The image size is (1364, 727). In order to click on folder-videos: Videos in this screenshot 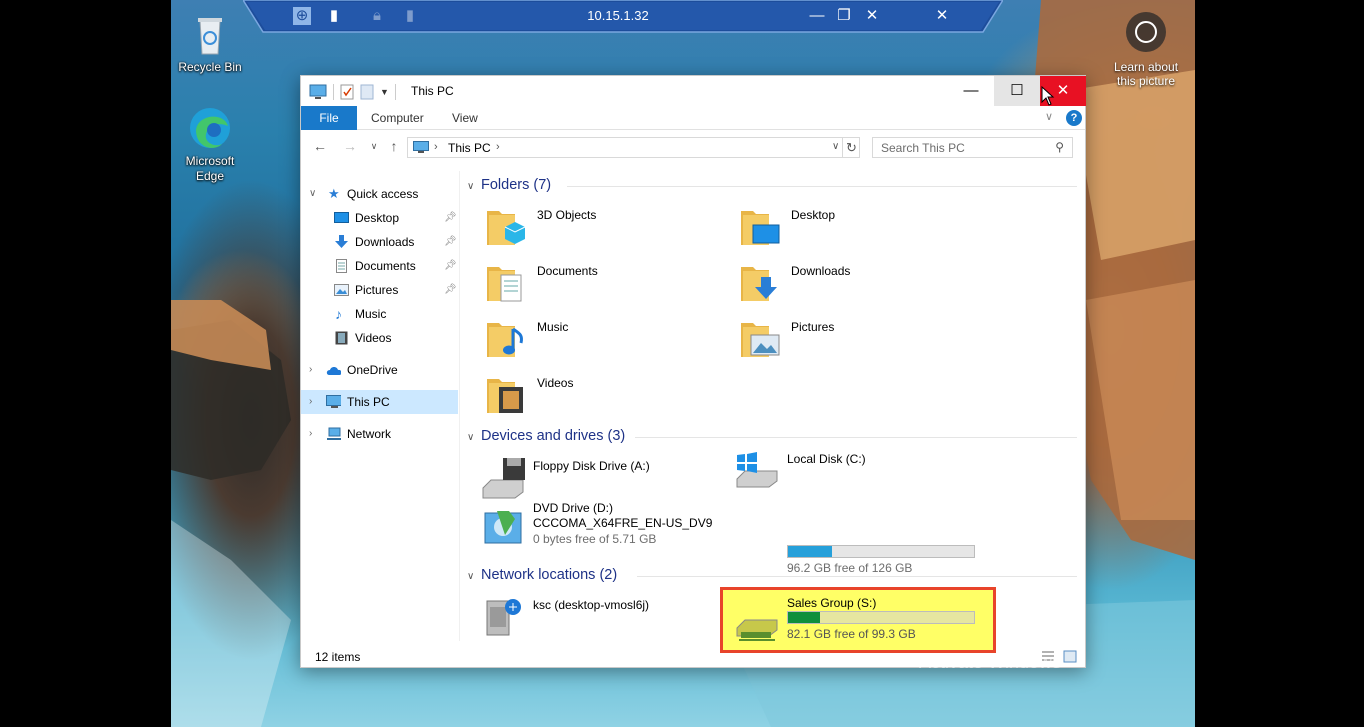, I will do `click(600, 397)`.